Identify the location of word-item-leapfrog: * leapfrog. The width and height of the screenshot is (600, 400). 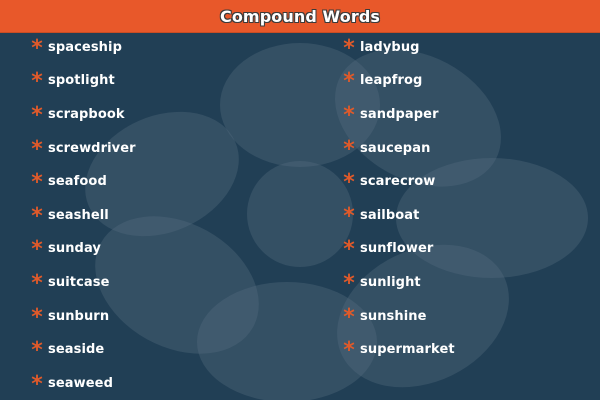
(381, 81).